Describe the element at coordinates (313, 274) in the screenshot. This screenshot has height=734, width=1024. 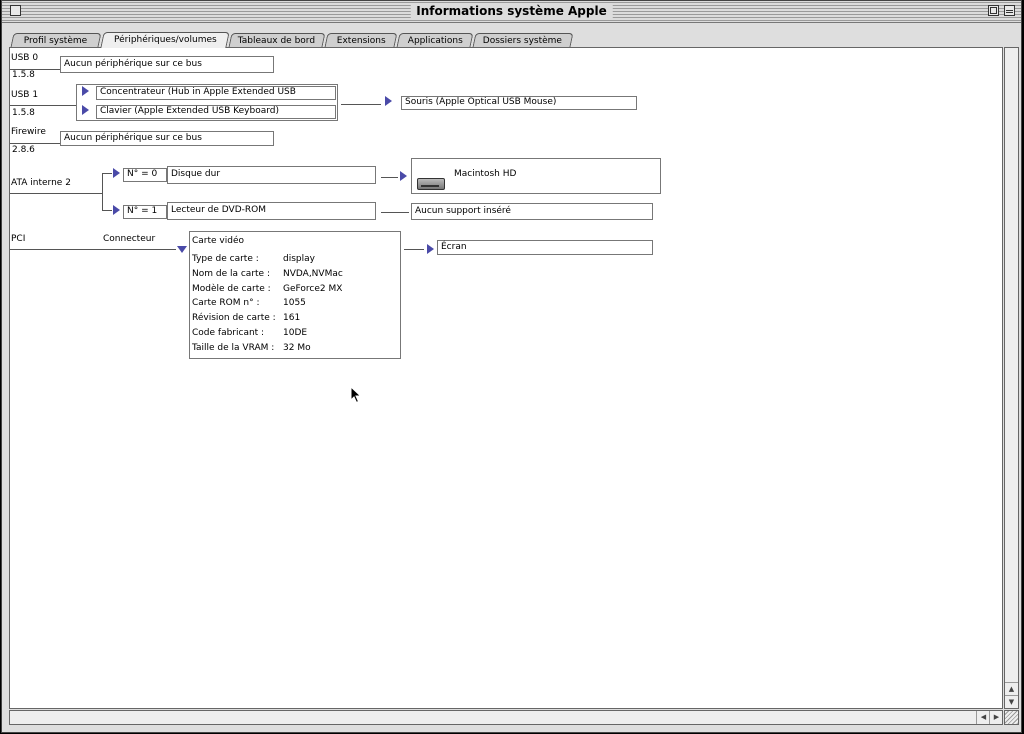
I see `card-name-value: NVDA,NVMac` at that location.